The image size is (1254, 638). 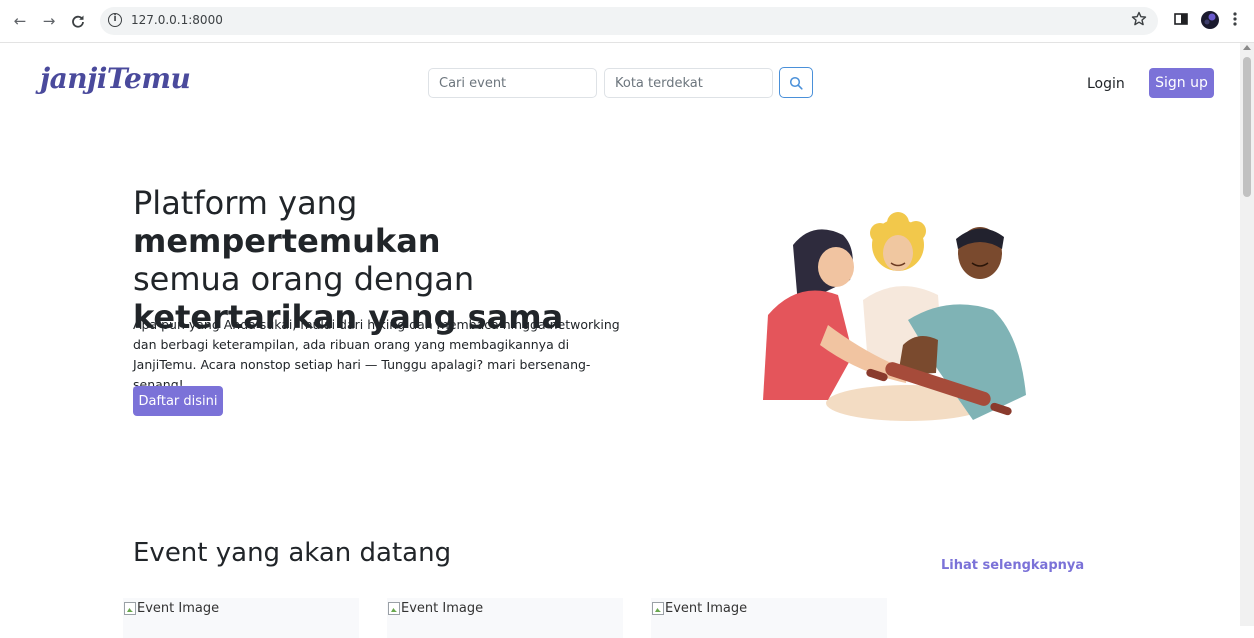 I want to click on info-icon: i, so click(x=115, y=20).